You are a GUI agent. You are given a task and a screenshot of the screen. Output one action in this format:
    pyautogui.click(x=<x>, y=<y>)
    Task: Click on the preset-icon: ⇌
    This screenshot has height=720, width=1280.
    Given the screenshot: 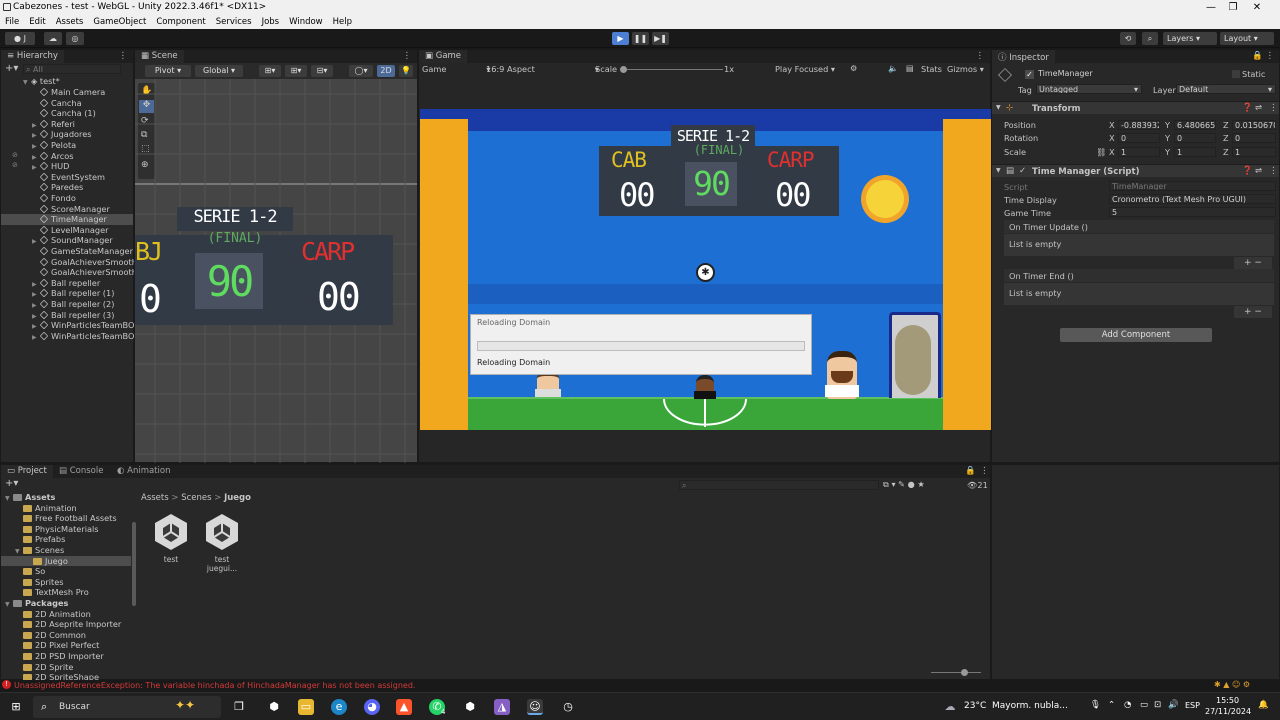 What is the action you would take?
    pyautogui.click(x=1258, y=171)
    